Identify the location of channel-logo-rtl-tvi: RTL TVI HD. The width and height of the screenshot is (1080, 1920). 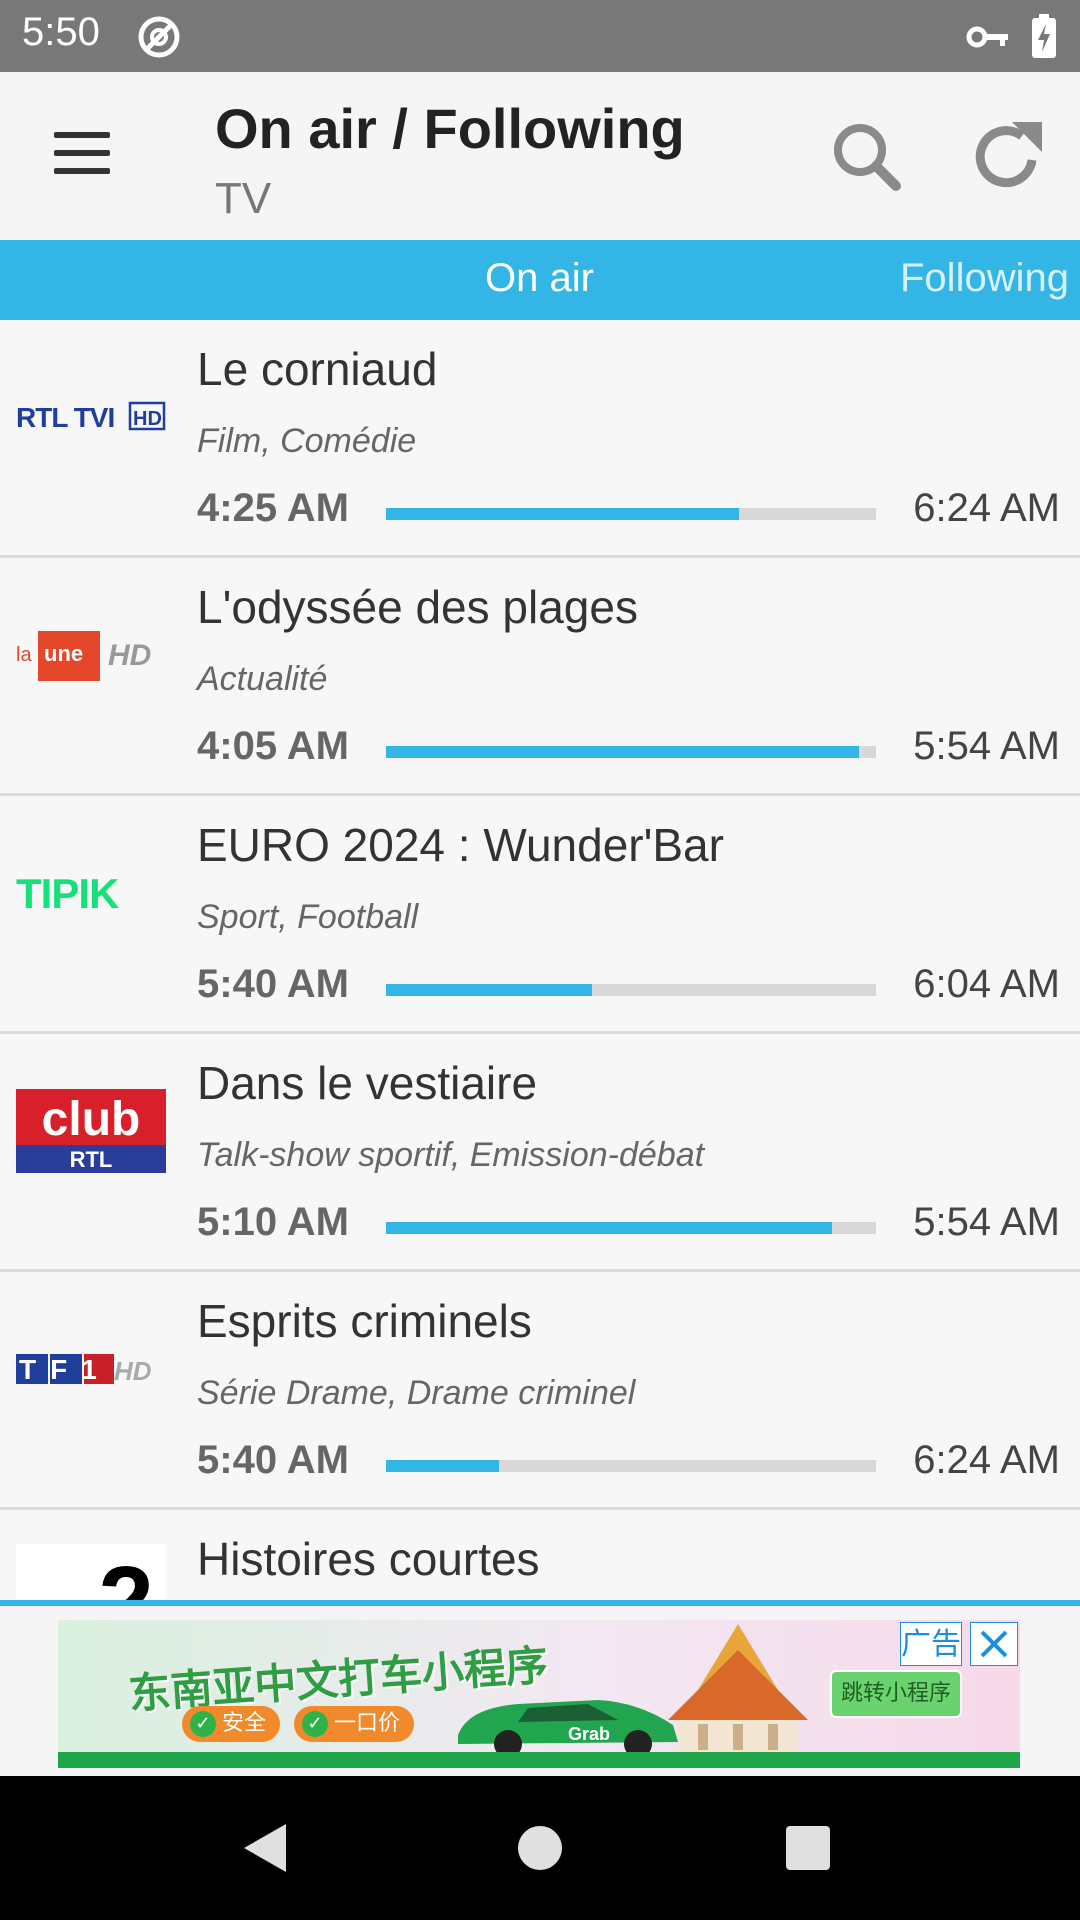
(91, 417).